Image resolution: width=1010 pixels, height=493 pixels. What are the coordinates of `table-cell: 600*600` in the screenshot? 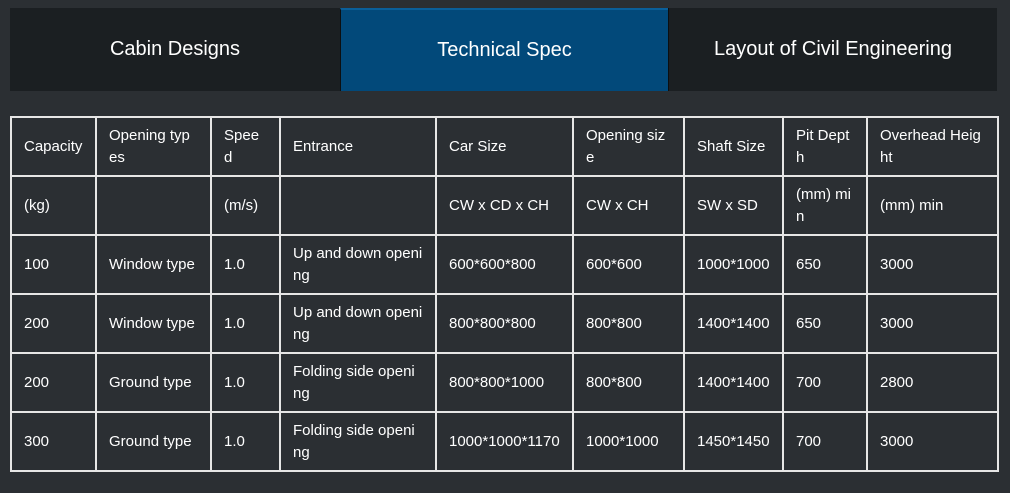 It's located at (628, 264).